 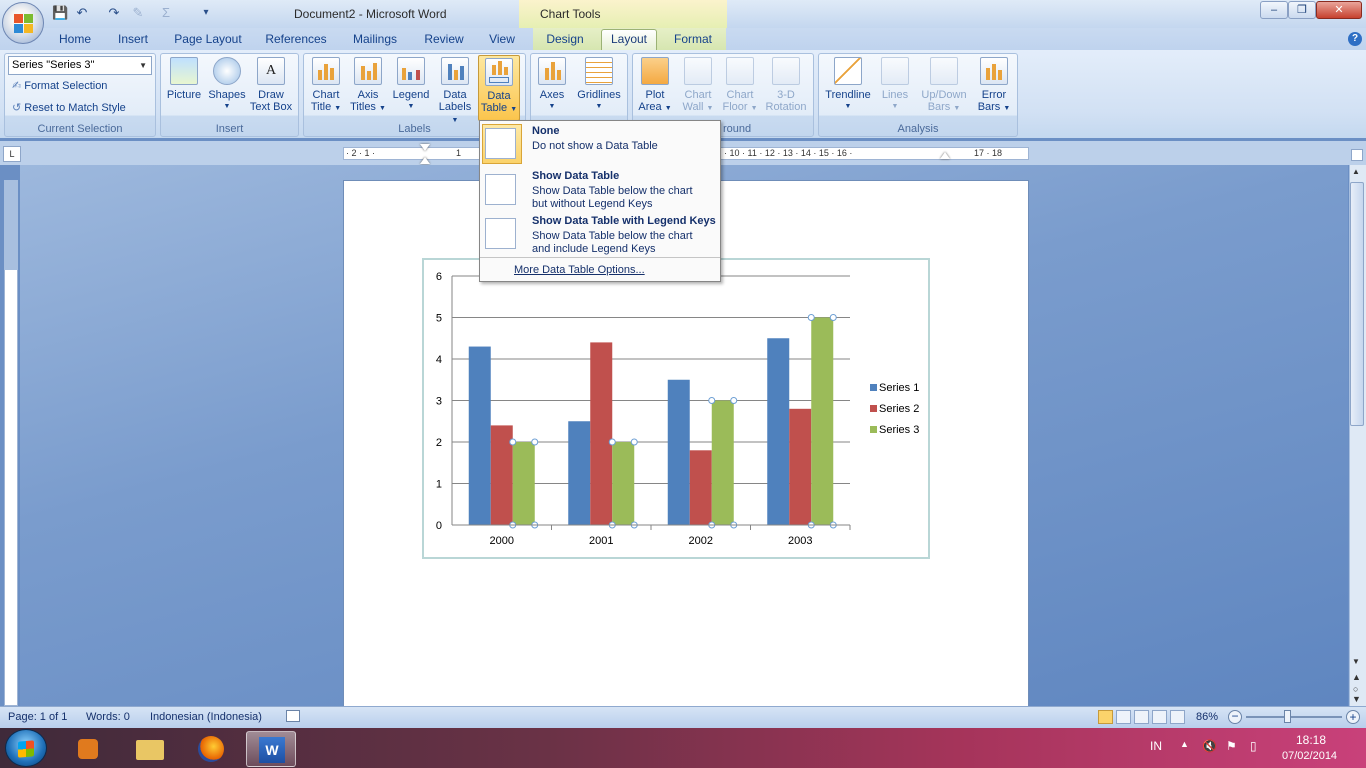 What do you see at coordinates (599, 85) in the screenshot?
I see `gridlines-button: Gridlines ▼` at bounding box center [599, 85].